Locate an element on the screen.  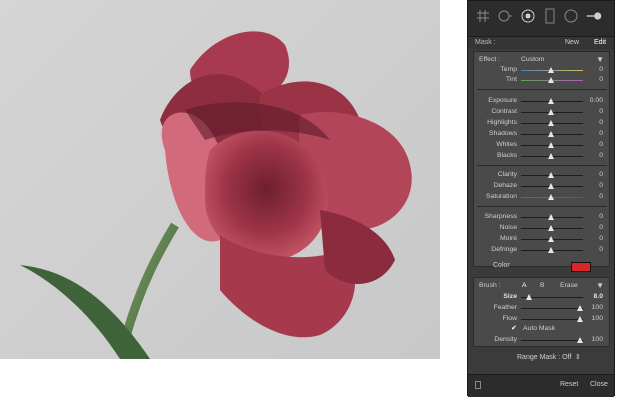
sharpness-label: Sharpness is located at coordinates (501, 216).